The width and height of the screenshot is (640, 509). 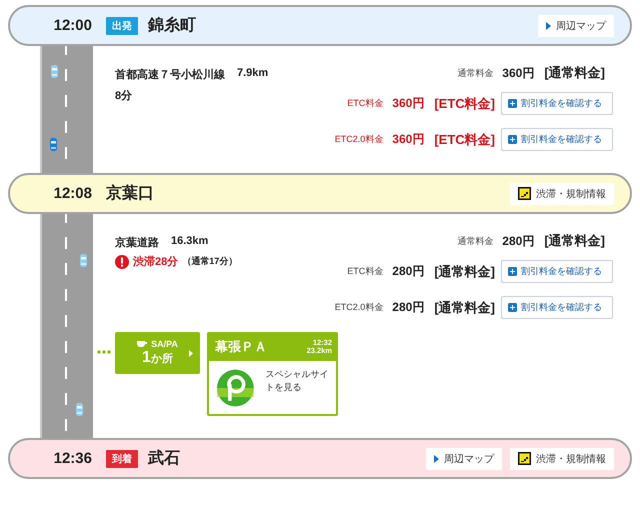 I want to click on road-name: 首都高速７号小松川線, so click(x=170, y=75).